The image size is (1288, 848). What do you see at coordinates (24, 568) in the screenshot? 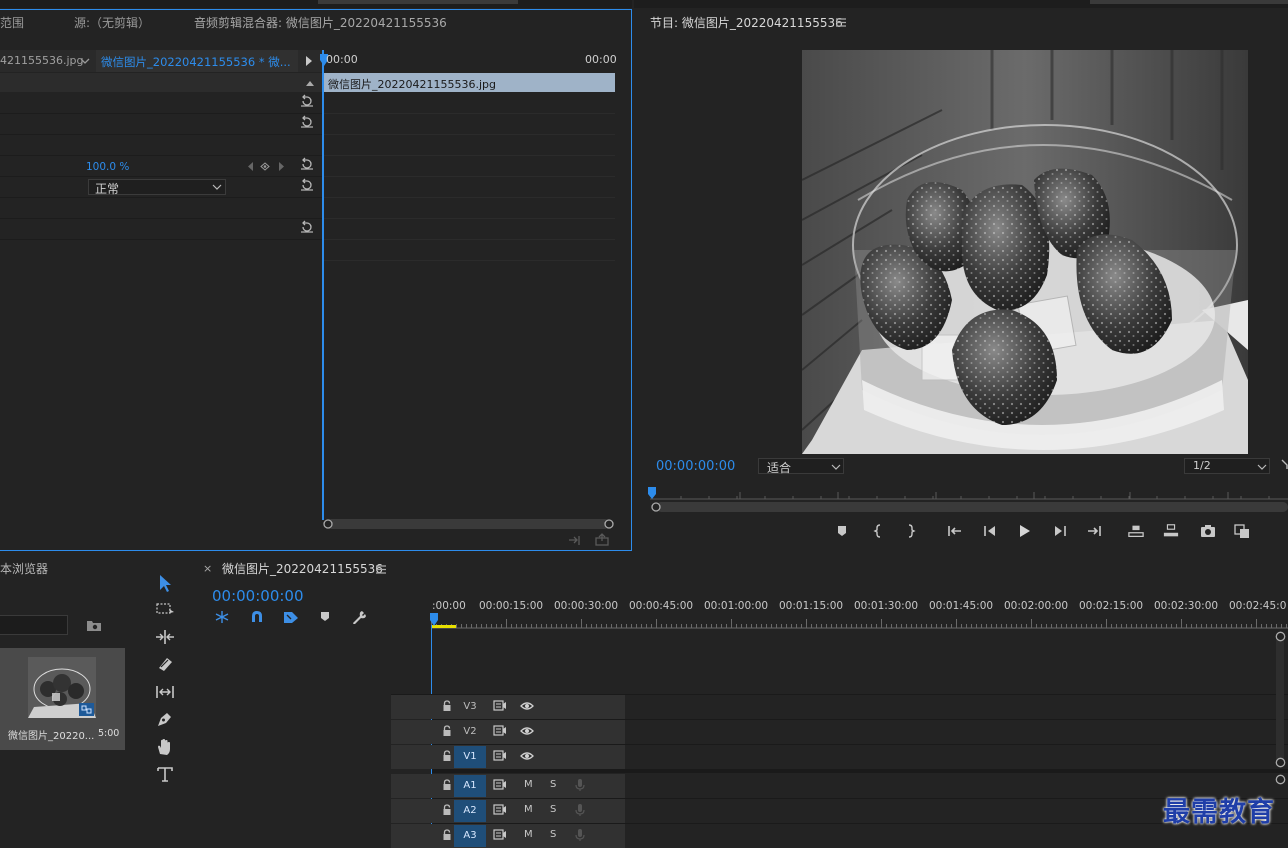
I see `media-browser-title: 本浏览器` at bounding box center [24, 568].